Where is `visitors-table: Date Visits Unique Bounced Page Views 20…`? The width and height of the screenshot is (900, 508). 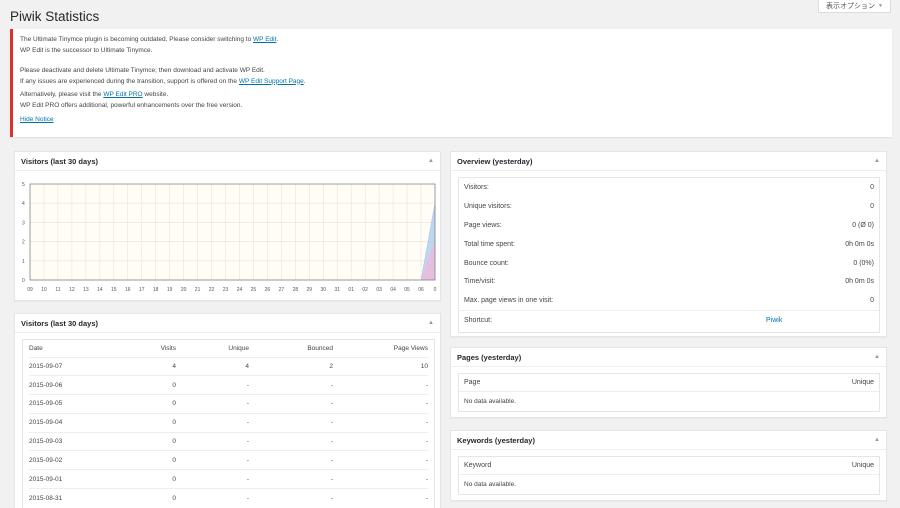 visitors-table: Date Visits Unique Bounced Page Views 20… is located at coordinates (228, 423).